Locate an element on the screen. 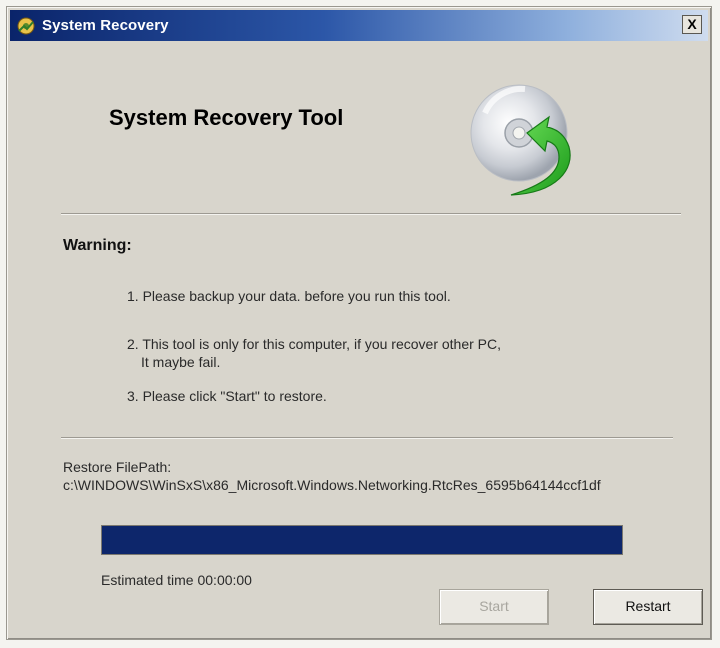 This screenshot has height=648, width=720. progress-fill is located at coordinates (362, 540).